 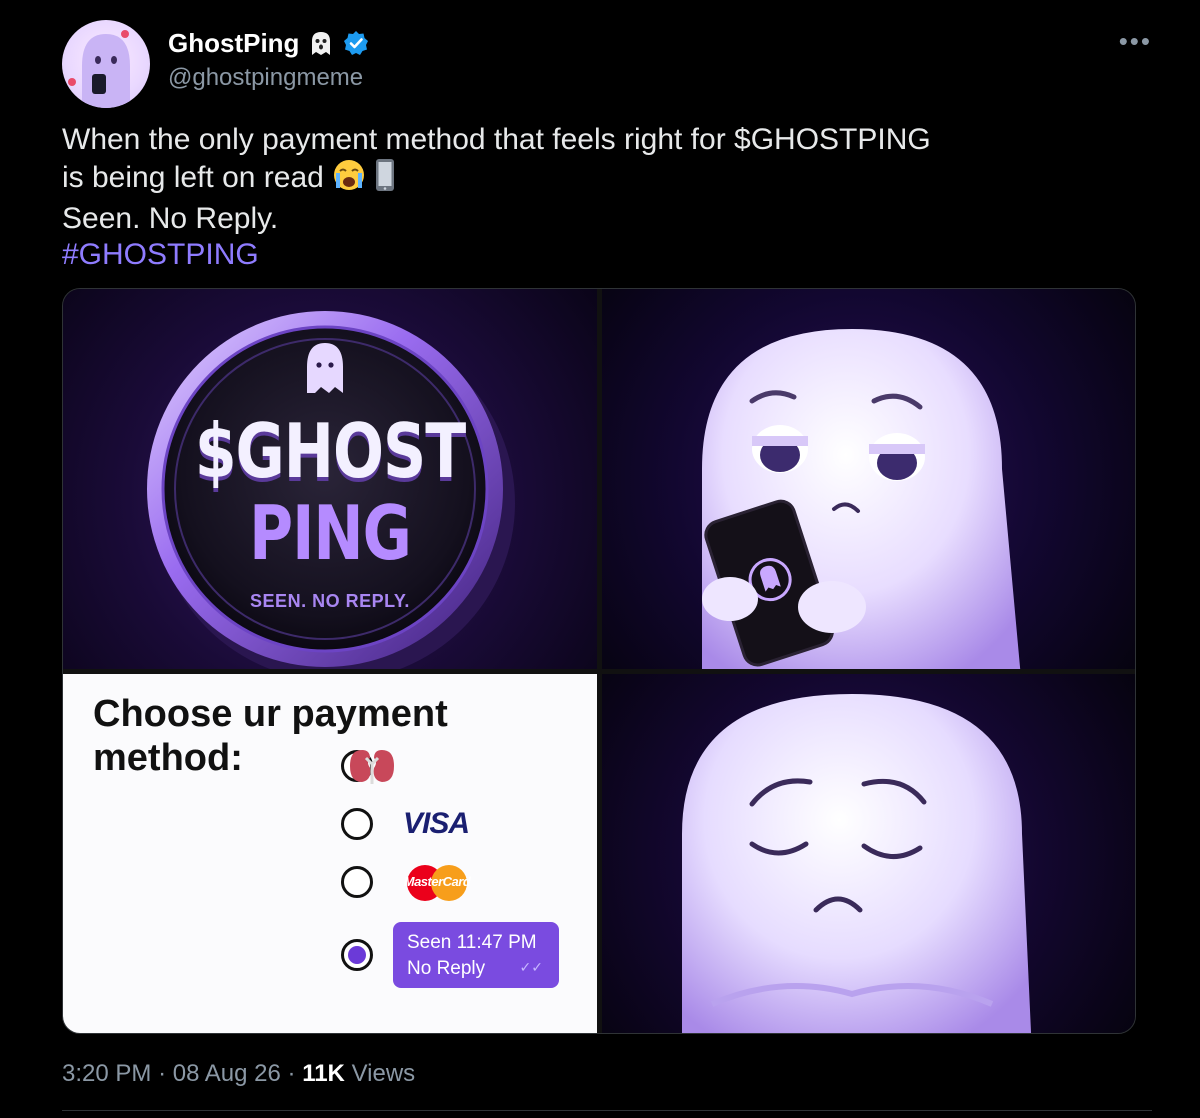 I want to click on seen-time-text: Seen 11:47 PM, so click(x=472, y=942).